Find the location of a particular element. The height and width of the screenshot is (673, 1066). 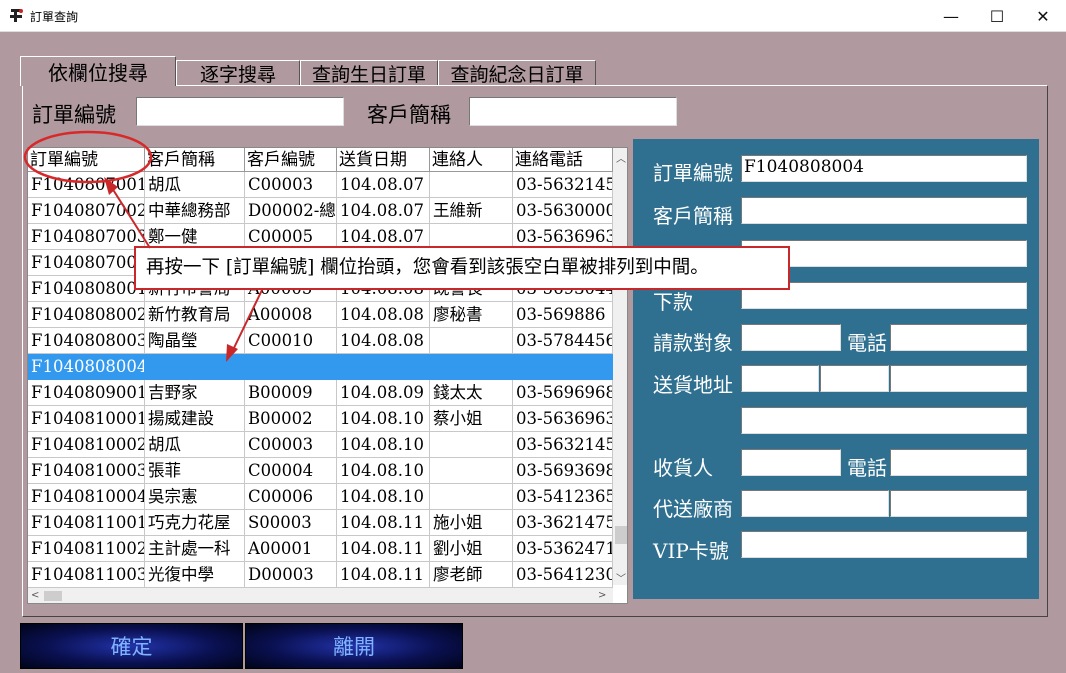

cell-phone: 03-5412365 is located at coordinates (563, 497).